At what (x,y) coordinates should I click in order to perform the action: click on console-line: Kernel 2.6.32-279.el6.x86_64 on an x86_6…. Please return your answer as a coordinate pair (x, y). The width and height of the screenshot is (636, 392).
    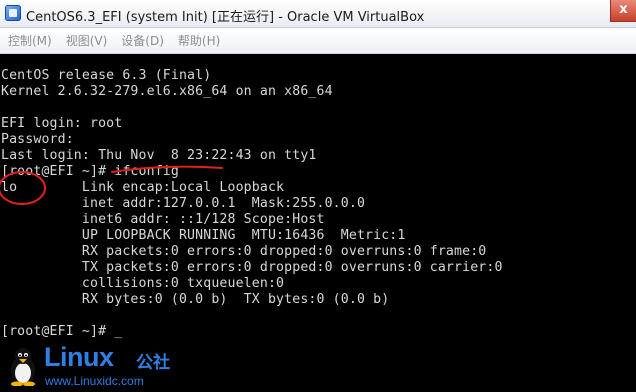
    Looking at the image, I should click on (167, 91).